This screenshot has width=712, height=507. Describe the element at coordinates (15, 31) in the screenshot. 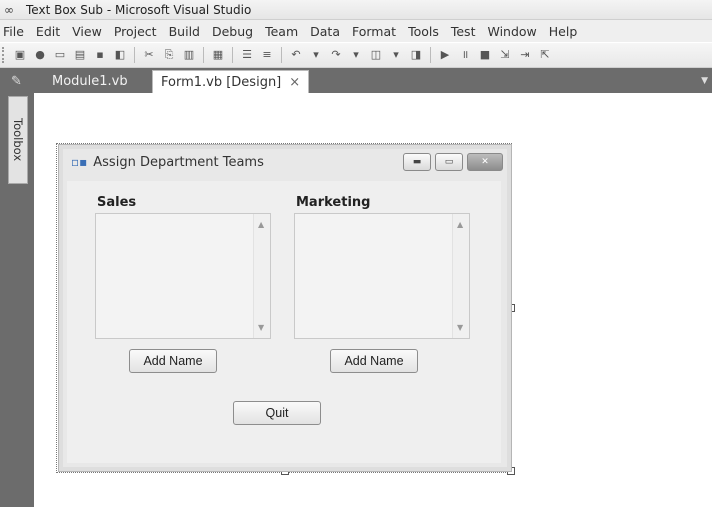

I see `menu-file: File` at that location.